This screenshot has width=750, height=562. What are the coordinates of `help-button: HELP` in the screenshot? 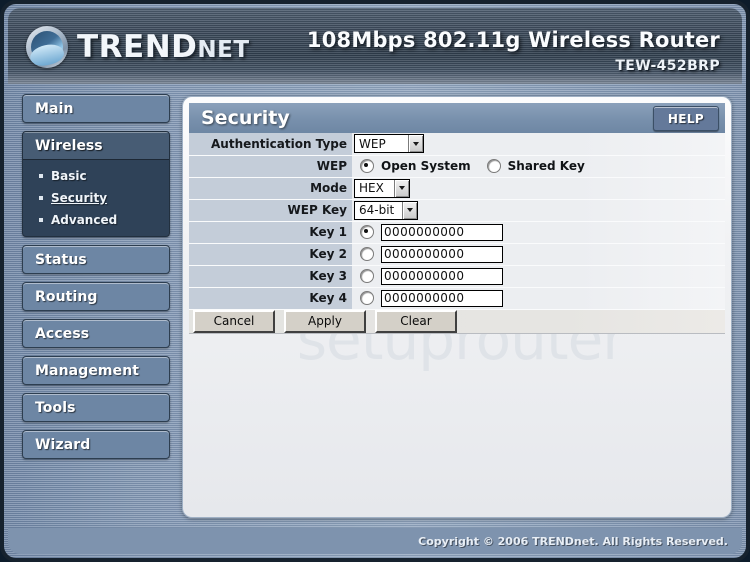 It's located at (686, 118).